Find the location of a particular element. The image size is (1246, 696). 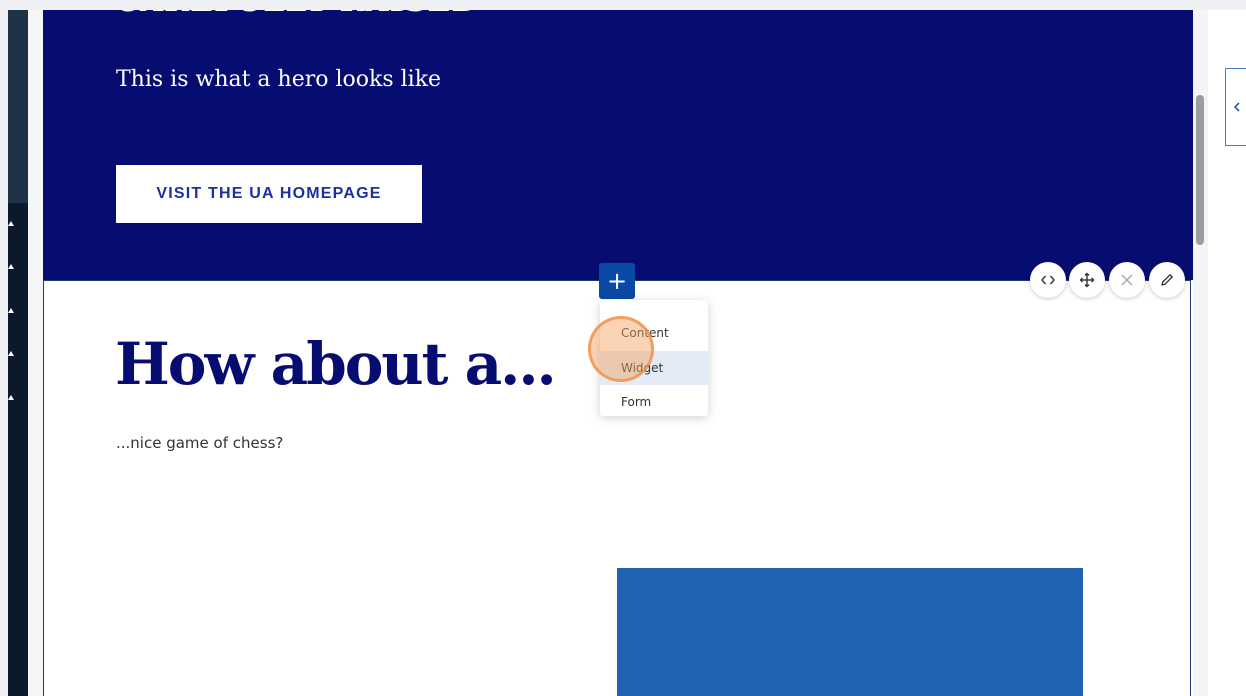

scrollbar-thumb is located at coordinates (1200, 170).